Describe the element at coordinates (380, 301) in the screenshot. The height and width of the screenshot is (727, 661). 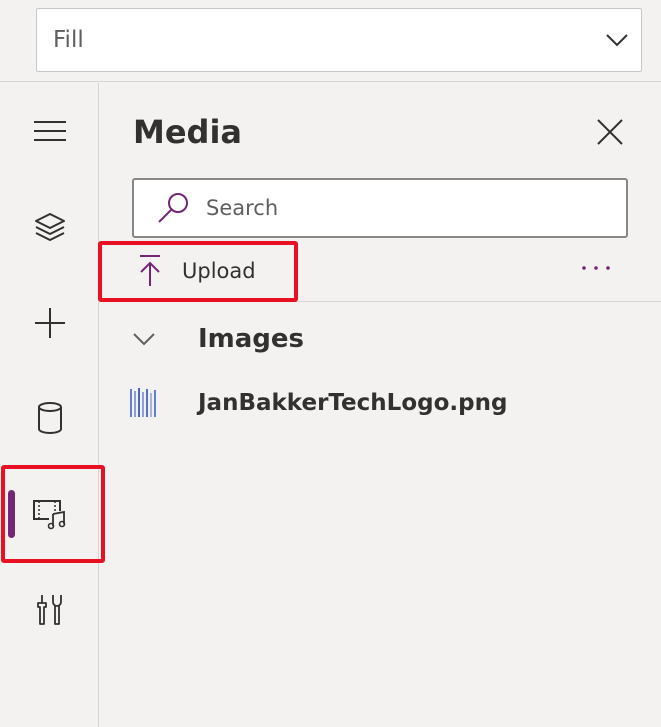
I see `divider` at that location.